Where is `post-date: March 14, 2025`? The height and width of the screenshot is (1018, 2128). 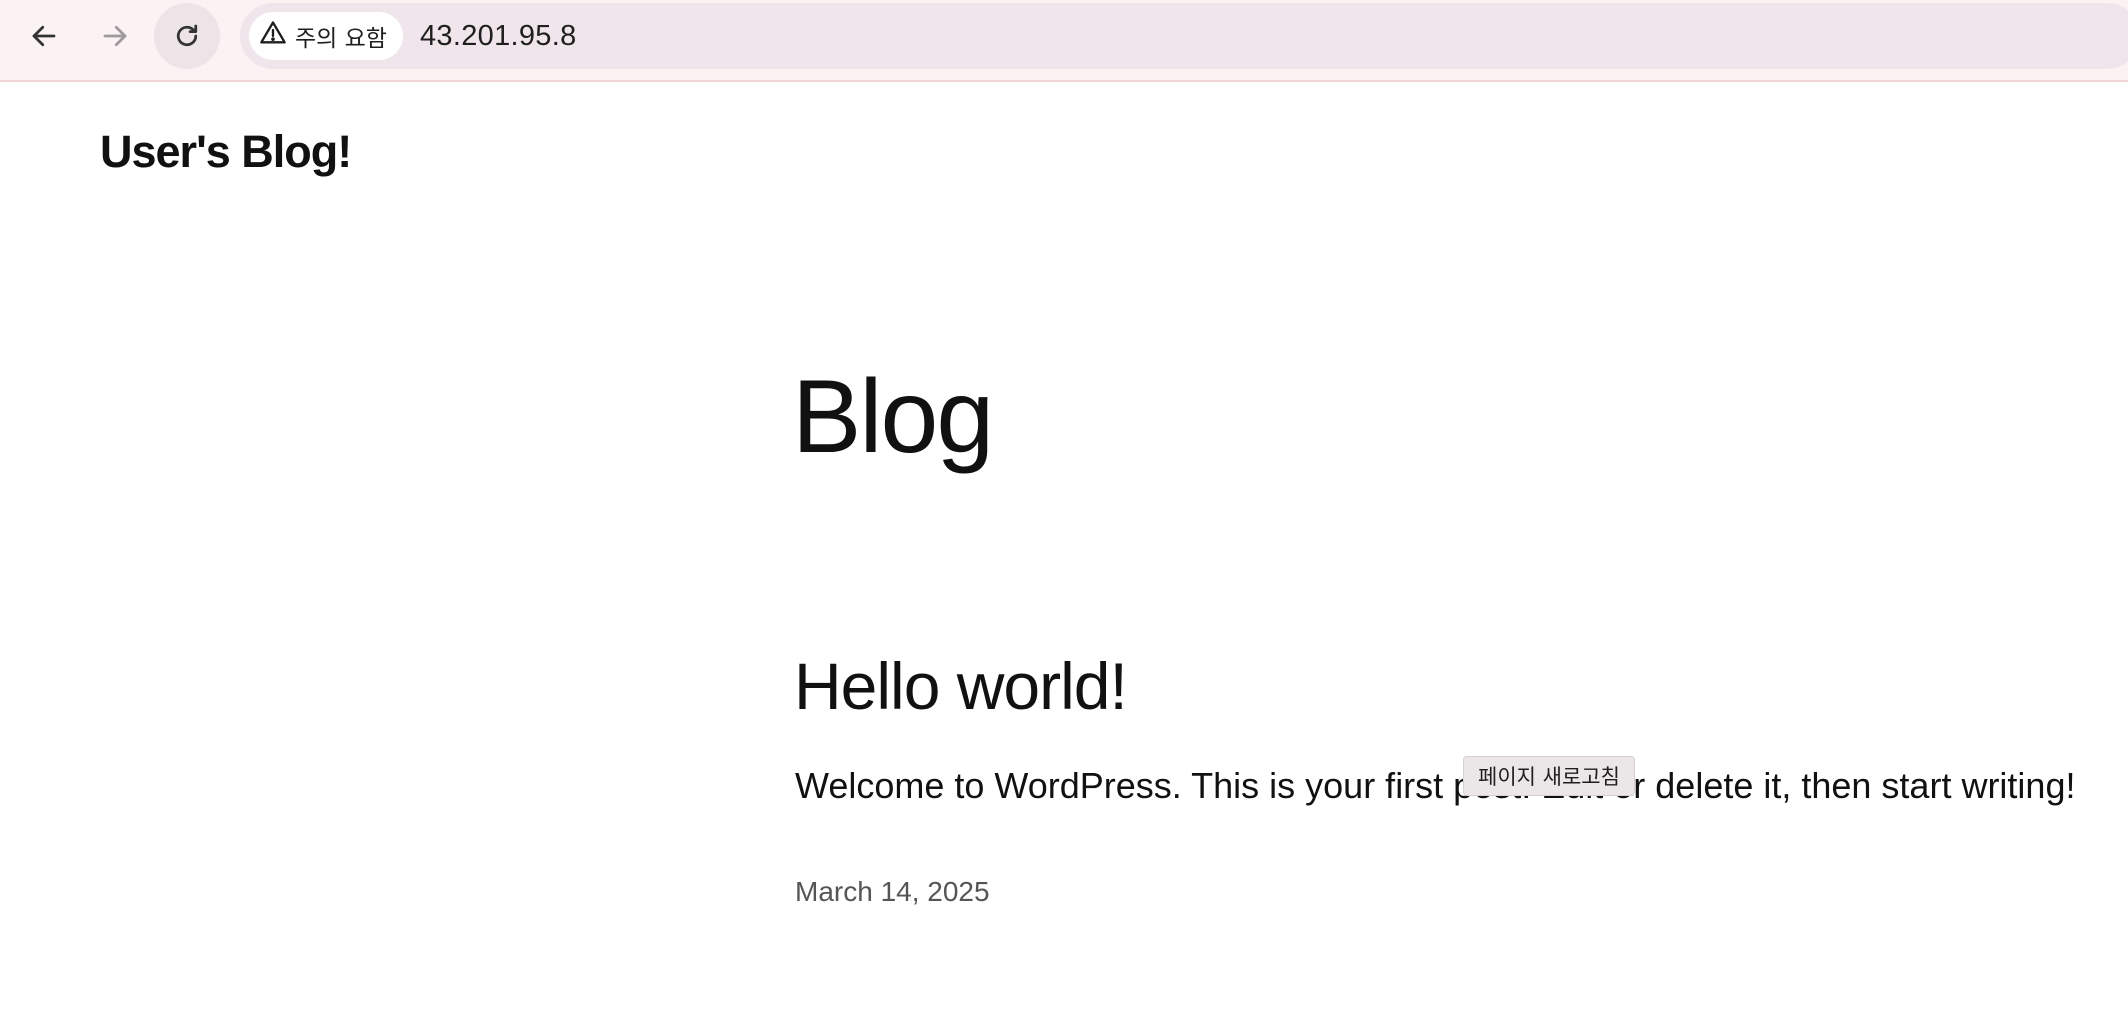
post-date: March 14, 2025 is located at coordinates (892, 891).